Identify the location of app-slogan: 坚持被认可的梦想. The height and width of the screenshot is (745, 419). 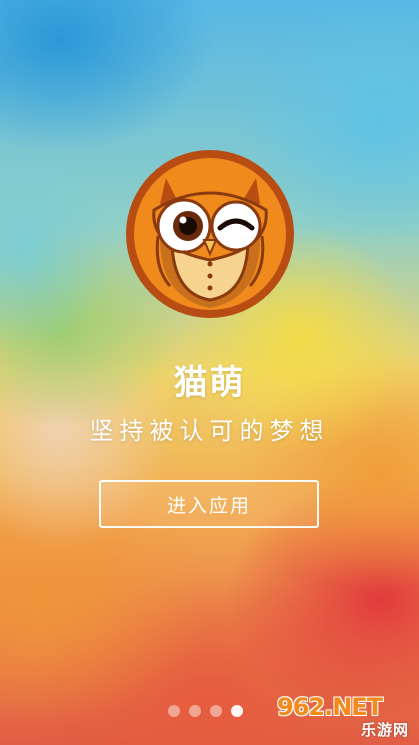
(209, 431).